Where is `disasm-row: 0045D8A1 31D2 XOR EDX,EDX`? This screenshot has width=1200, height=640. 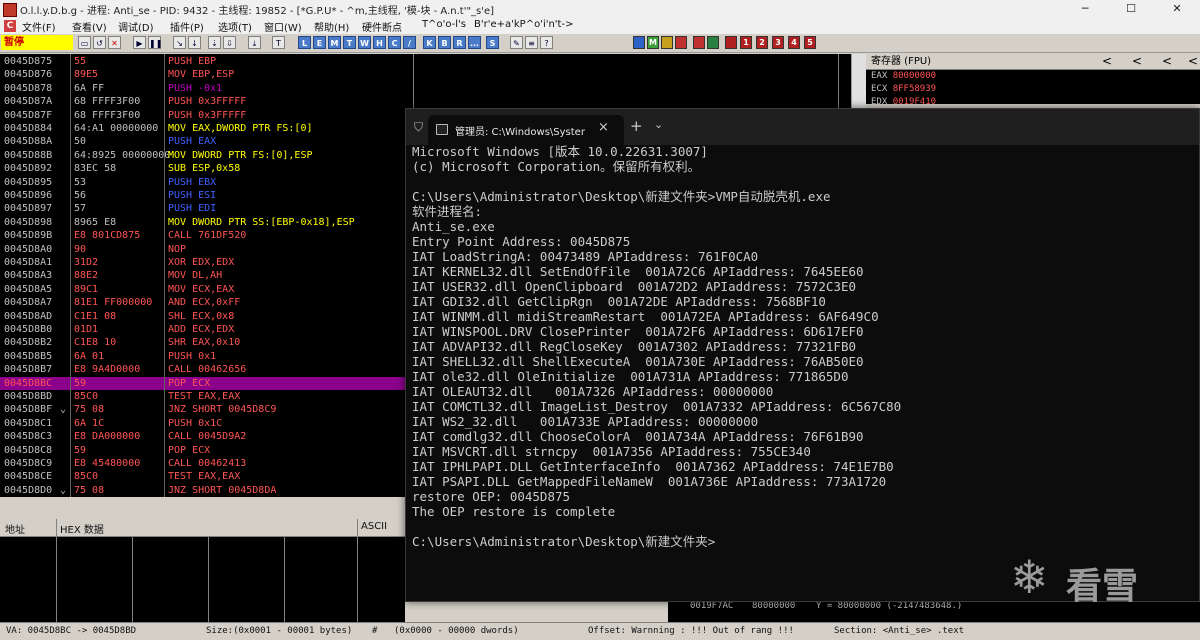
disasm-row: 0045D8A1 31D2 XOR EDX,EDX is located at coordinates (206, 262).